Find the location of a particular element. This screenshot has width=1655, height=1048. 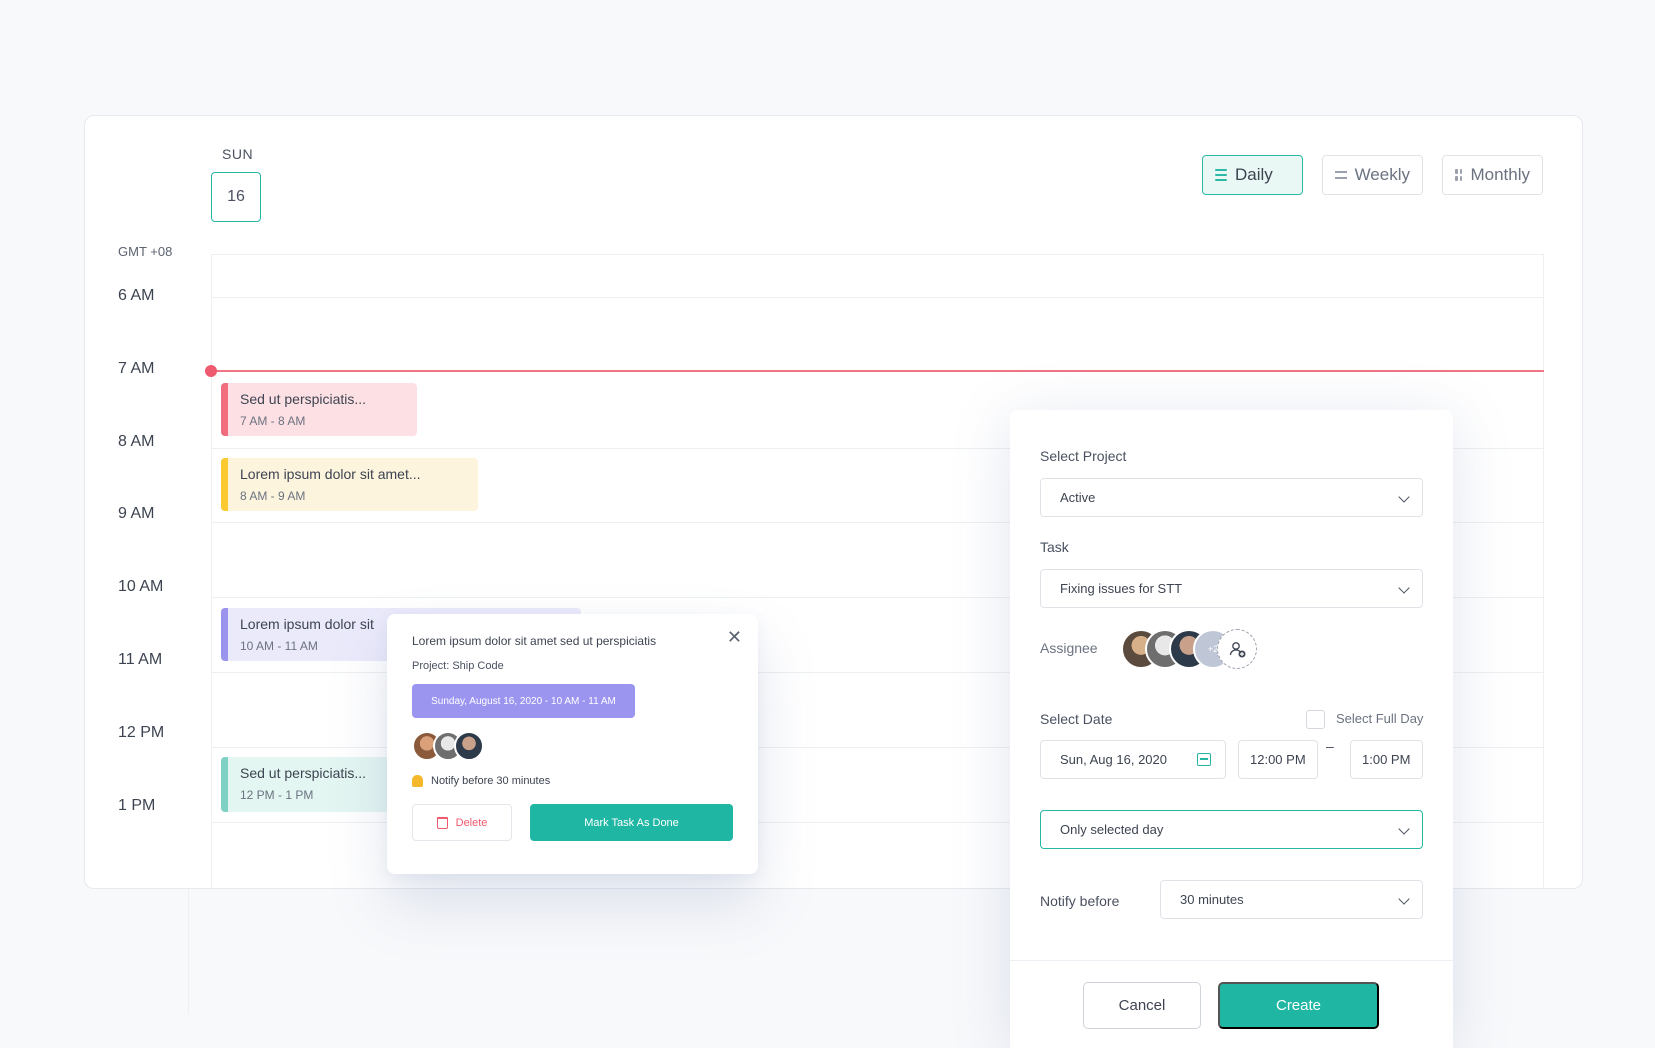

weekly-view-button: Weekly is located at coordinates (1372, 175).